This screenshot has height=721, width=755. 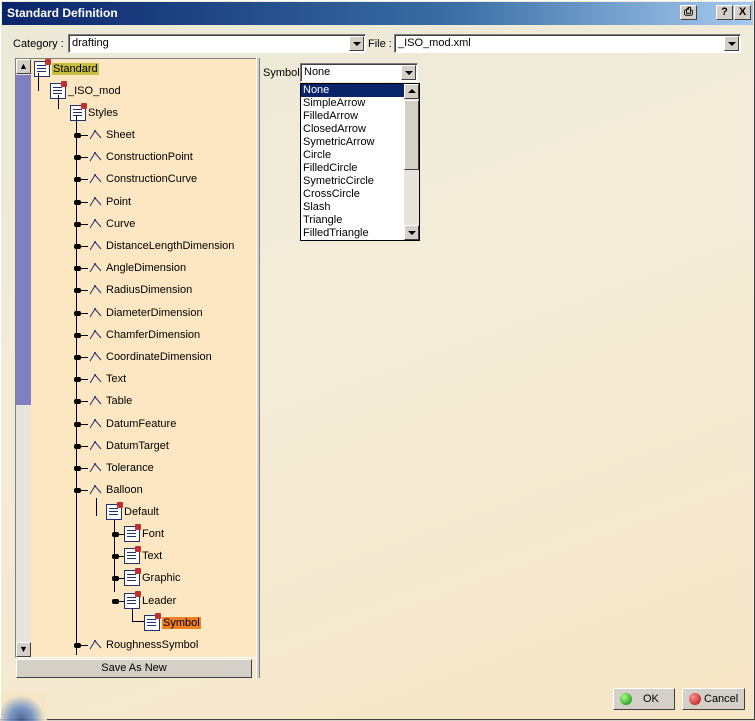 I want to click on datum-icon, so click(x=96, y=424).